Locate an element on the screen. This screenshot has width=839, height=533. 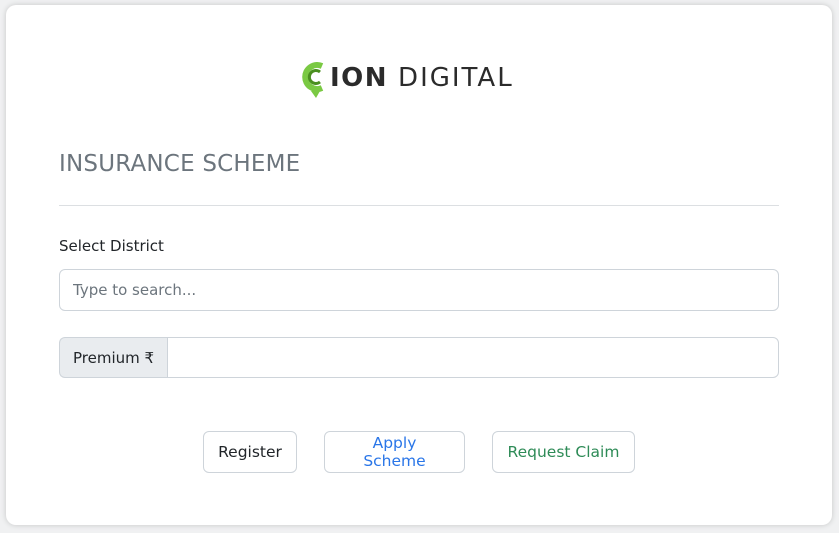
logo-digital-text: DIGITAL is located at coordinates (456, 78).